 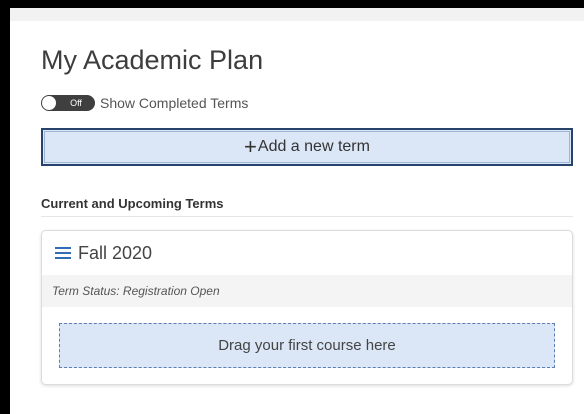 What do you see at coordinates (68, 103) in the screenshot?
I see `show-completed-terms-toggle: Off` at bounding box center [68, 103].